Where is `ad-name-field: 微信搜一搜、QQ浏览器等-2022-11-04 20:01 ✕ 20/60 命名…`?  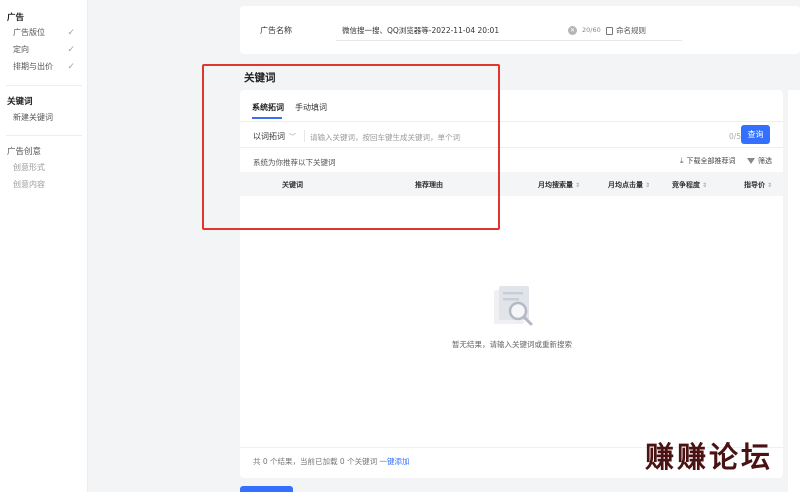 ad-name-field: 微信搜一搜、QQ浏览器等-2022-11-04 20:01 ✕ 20/60 命名… is located at coordinates (509, 30).